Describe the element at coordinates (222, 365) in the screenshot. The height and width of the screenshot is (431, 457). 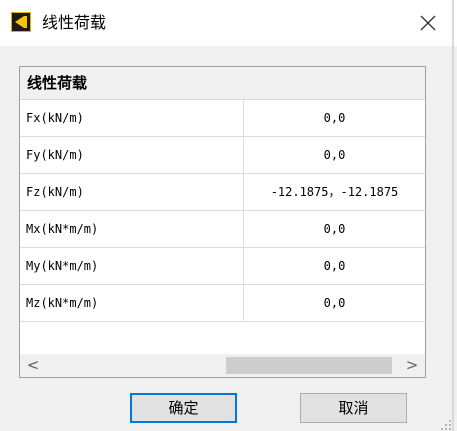
I see `horizontal-scrollbar: < >` at that location.